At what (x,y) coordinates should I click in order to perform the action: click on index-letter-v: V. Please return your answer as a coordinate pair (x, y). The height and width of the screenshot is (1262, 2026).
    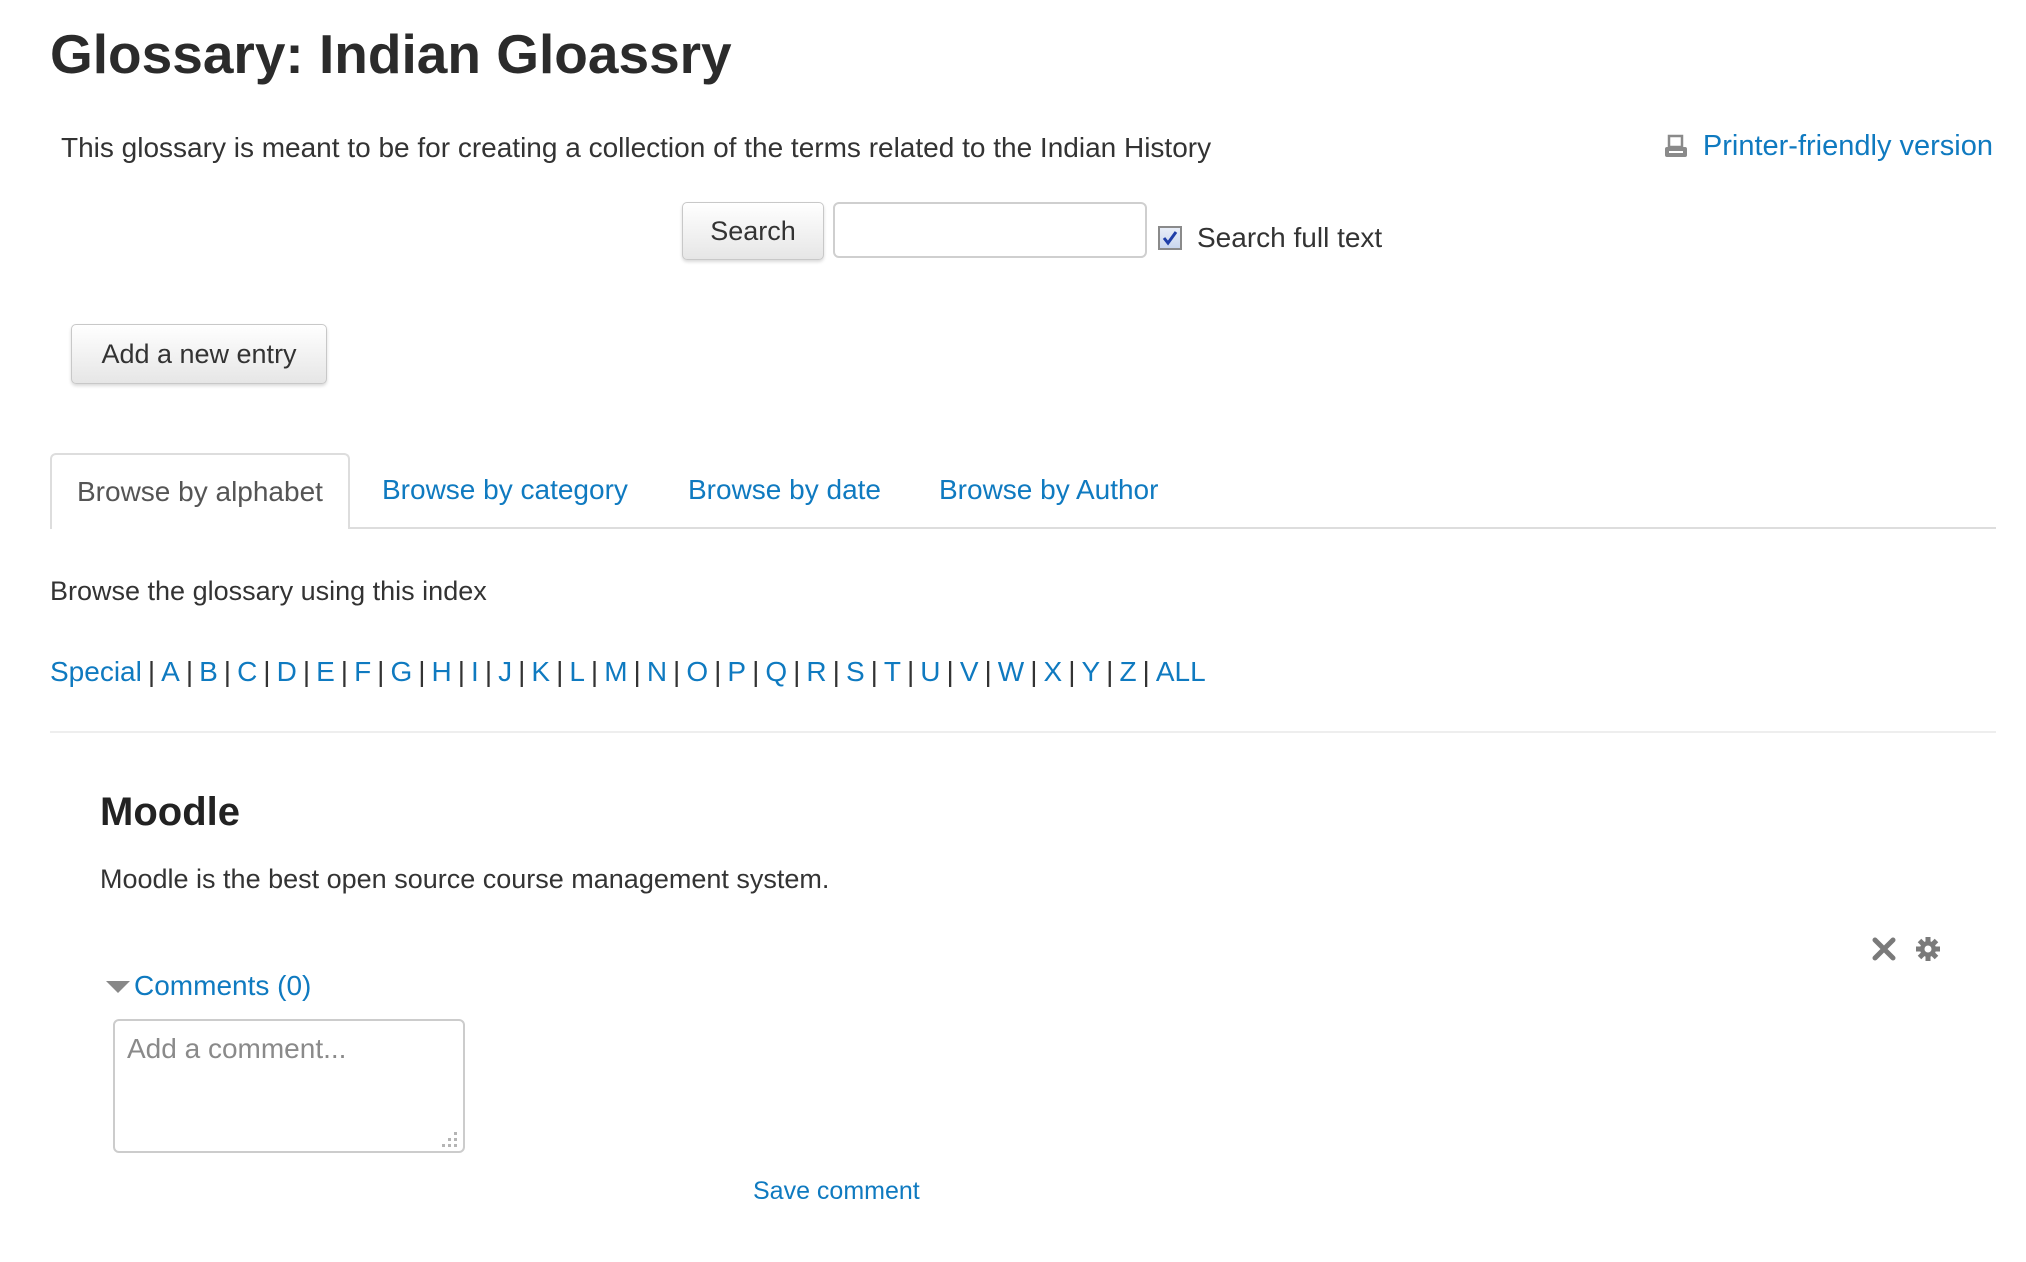
    Looking at the image, I should click on (969, 671).